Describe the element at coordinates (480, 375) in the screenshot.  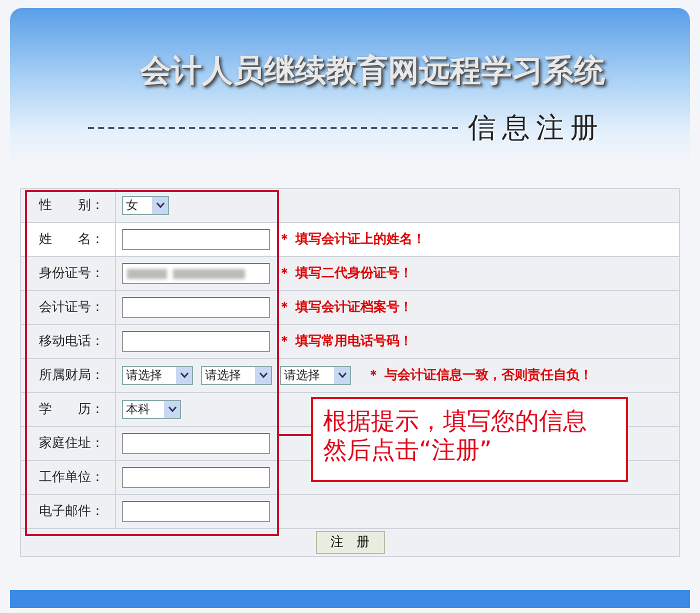
I see `hint-text: ＊ 与会计证信息一致，否则责任自负！` at that location.